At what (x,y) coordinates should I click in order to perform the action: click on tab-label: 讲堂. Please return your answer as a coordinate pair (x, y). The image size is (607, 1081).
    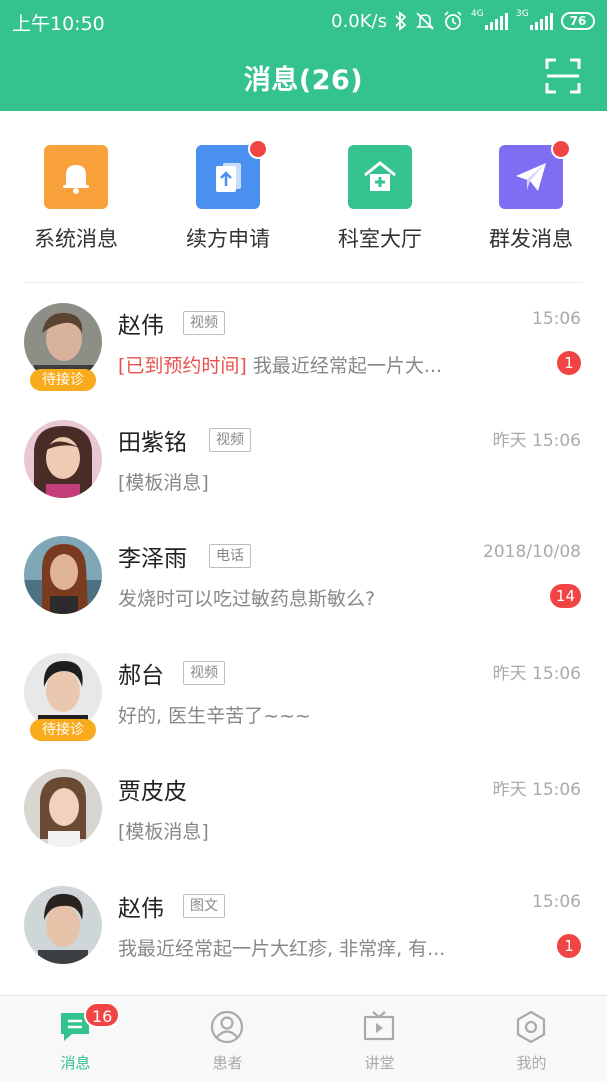
    Looking at the image, I should click on (379, 1063).